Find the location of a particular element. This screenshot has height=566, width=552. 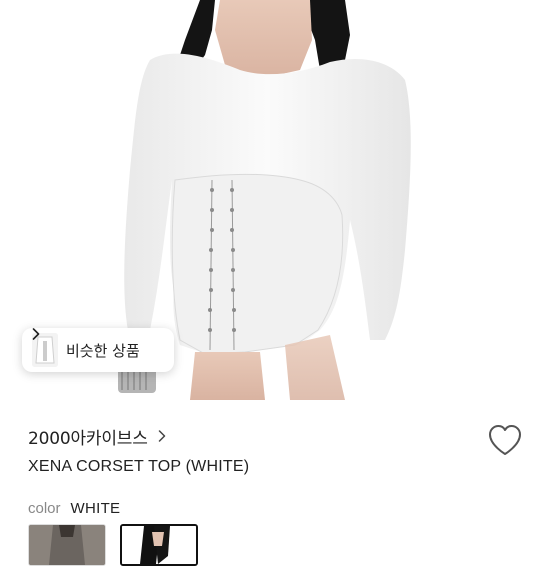

color-variant-selected is located at coordinates (159, 545).